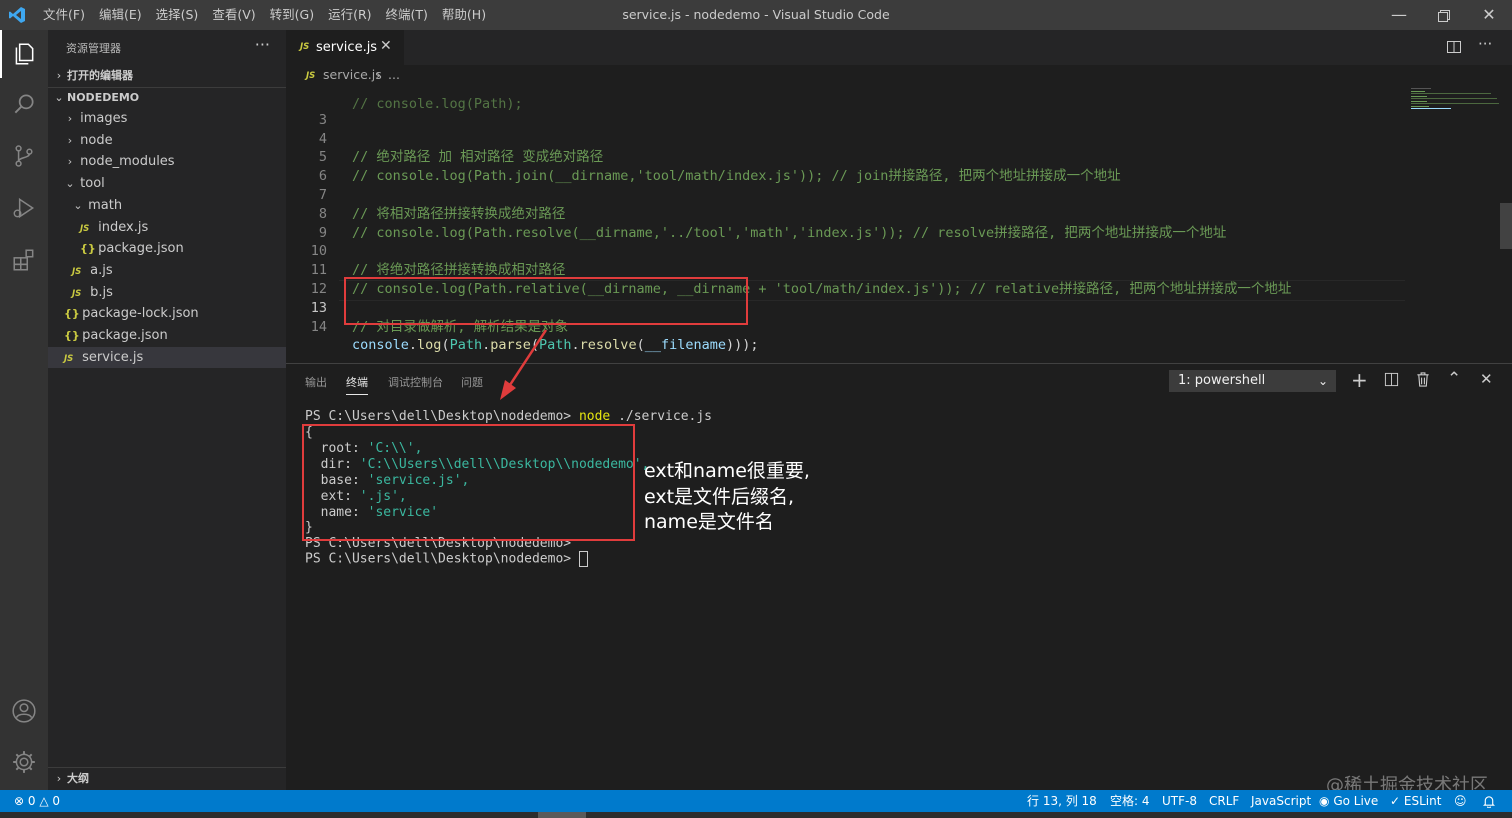 The image size is (1512, 818). What do you see at coordinates (709, 522) in the screenshot?
I see `annotation-line: name是文件名` at bounding box center [709, 522].